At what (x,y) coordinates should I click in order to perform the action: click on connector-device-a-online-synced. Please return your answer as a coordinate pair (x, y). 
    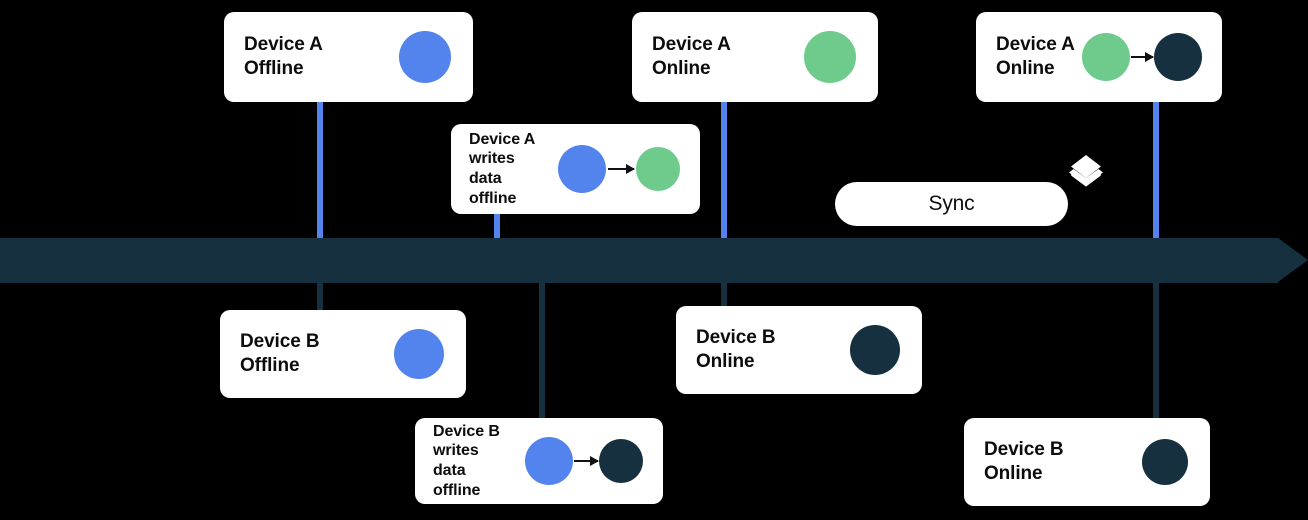
    Looking at the image, I should click on (1156, 169).